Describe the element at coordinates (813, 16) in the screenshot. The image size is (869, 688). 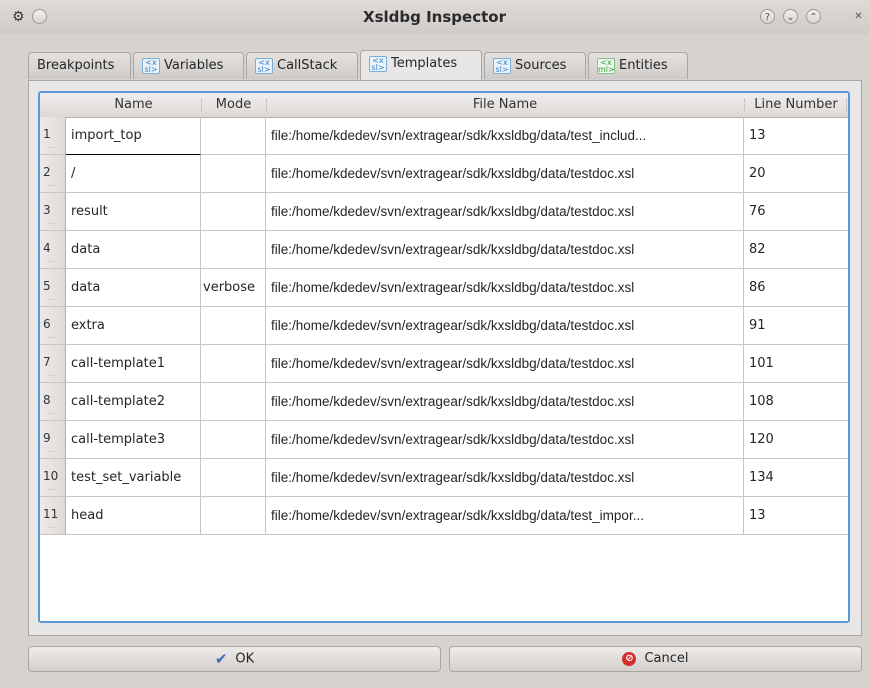
I see `maximize-button: ⌃` at that location.